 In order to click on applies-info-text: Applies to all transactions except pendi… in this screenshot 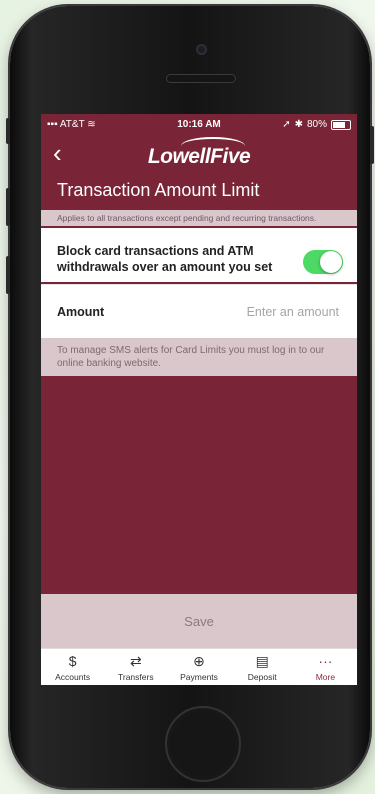, I will do `click(199, 218)`.